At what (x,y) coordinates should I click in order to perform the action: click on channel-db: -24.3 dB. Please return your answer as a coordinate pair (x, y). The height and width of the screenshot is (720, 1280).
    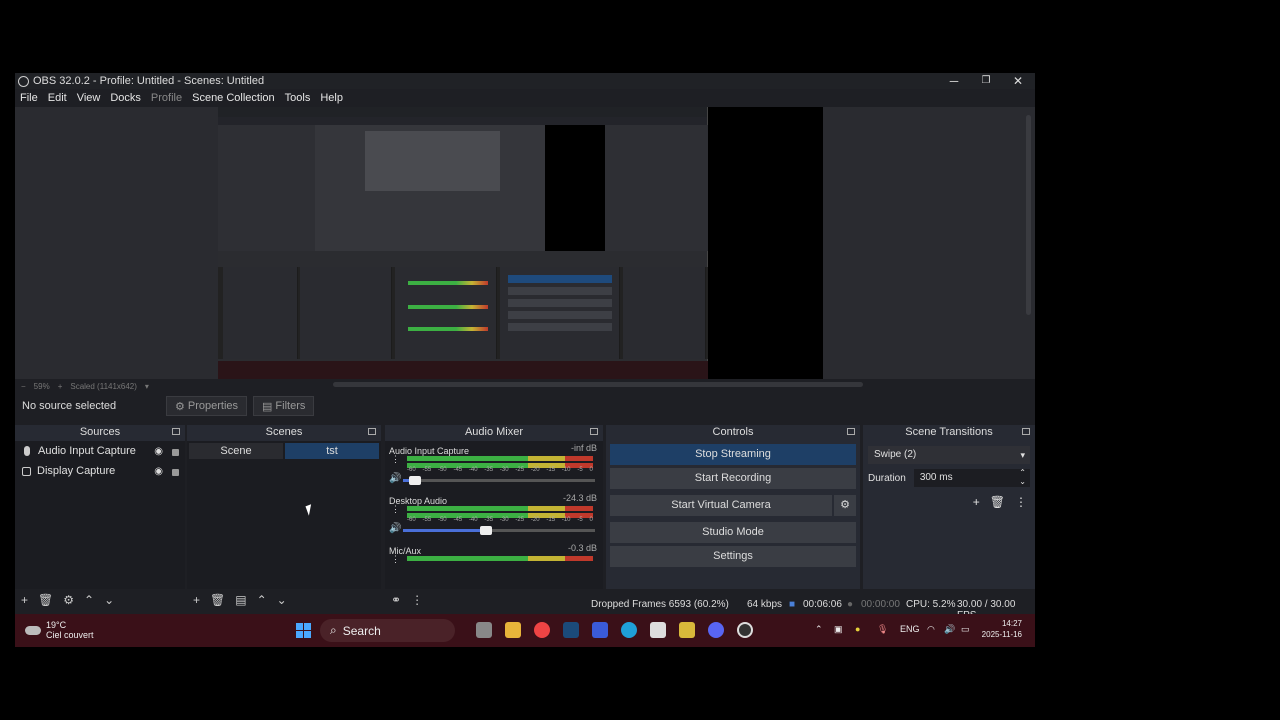
    Looking at the image, I should click on (579, 498).